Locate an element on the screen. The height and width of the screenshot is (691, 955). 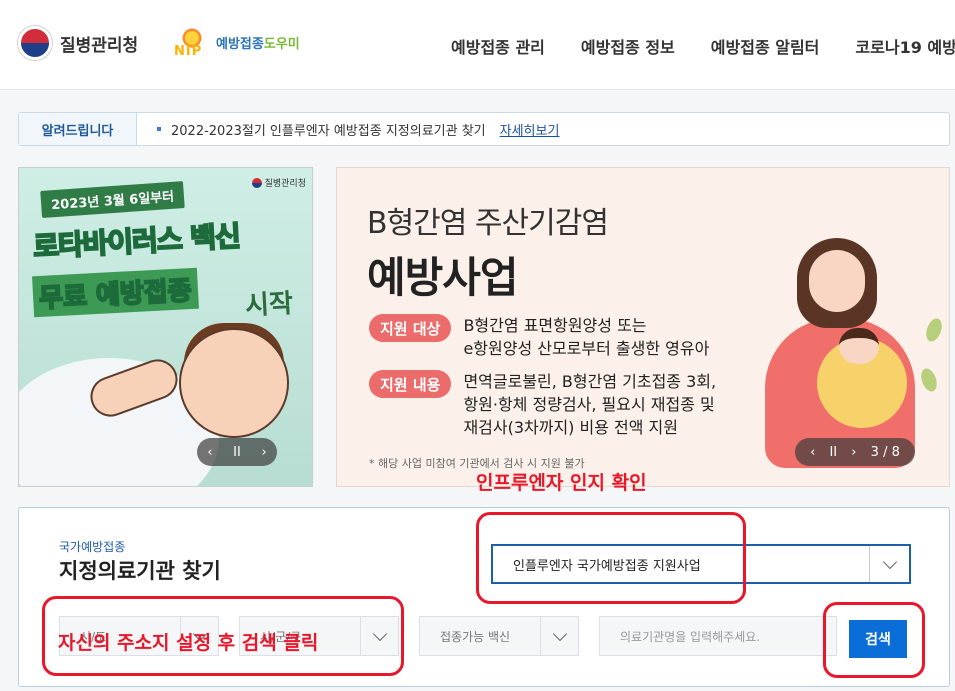
search-title: 지정의료기관 찾기 is located at coordinates (140, 571).